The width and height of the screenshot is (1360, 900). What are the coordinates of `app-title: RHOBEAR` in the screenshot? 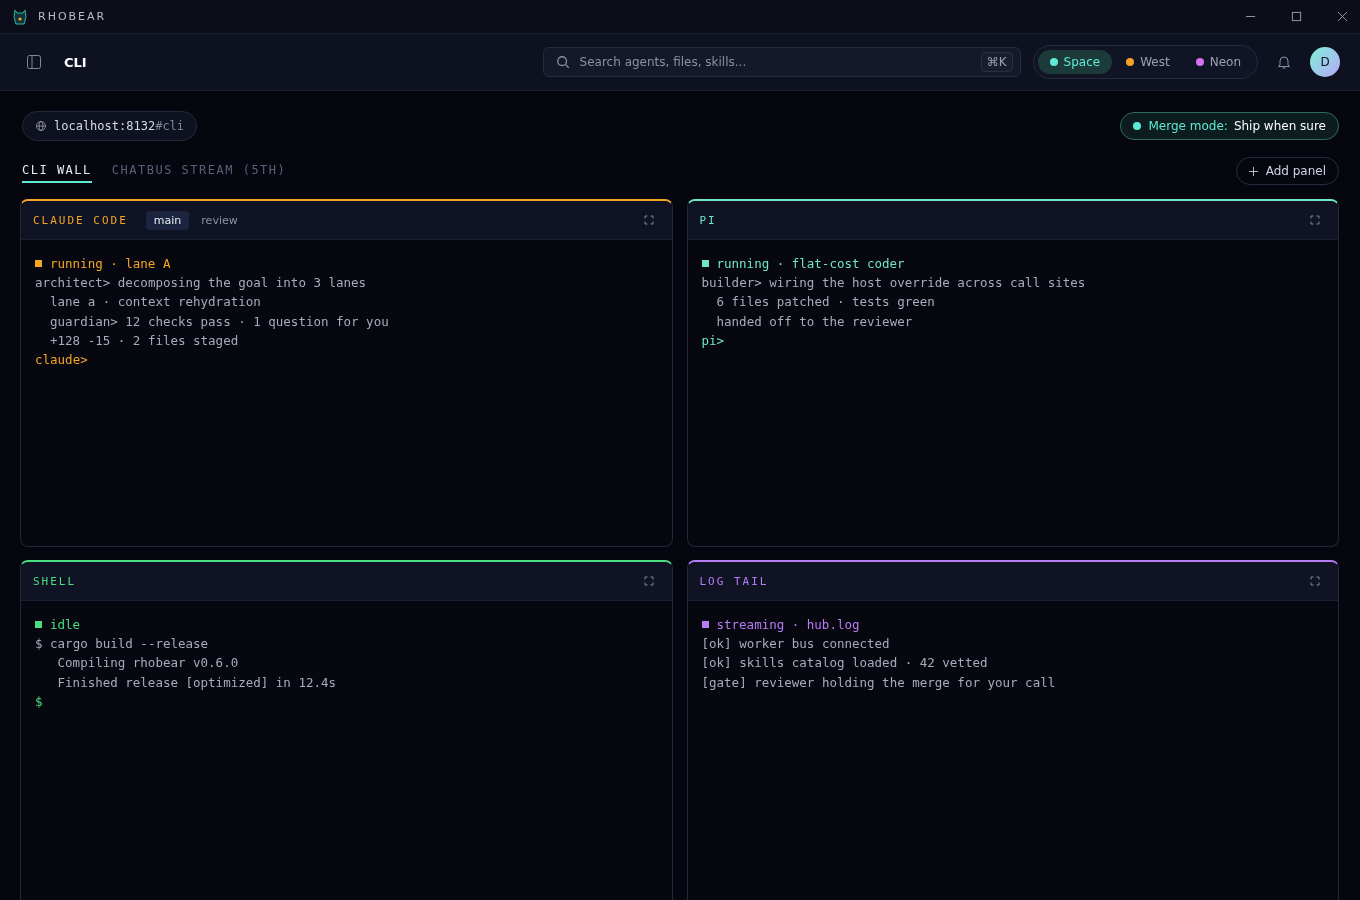 It's located at (72, 16).